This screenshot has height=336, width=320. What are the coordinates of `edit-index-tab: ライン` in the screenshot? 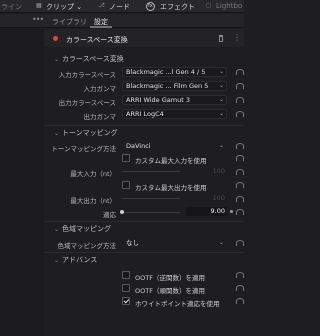 It's located at (11, 7).